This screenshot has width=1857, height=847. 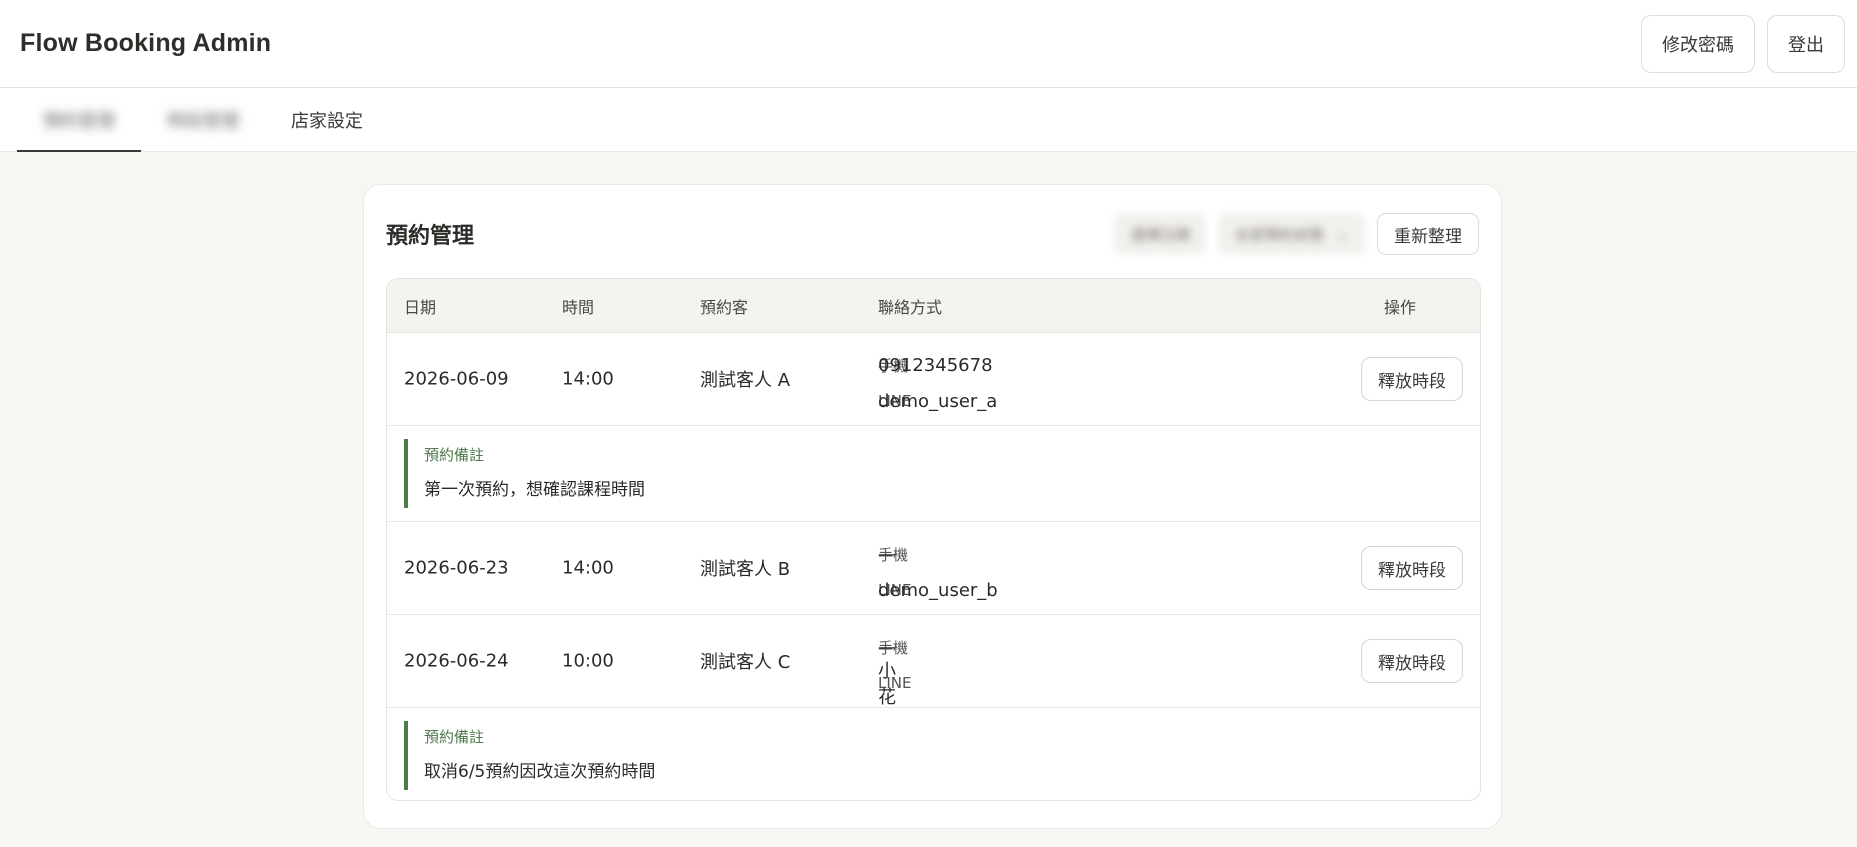 I want to click on tab-label: 預約管理, so click(x=79, y=121).